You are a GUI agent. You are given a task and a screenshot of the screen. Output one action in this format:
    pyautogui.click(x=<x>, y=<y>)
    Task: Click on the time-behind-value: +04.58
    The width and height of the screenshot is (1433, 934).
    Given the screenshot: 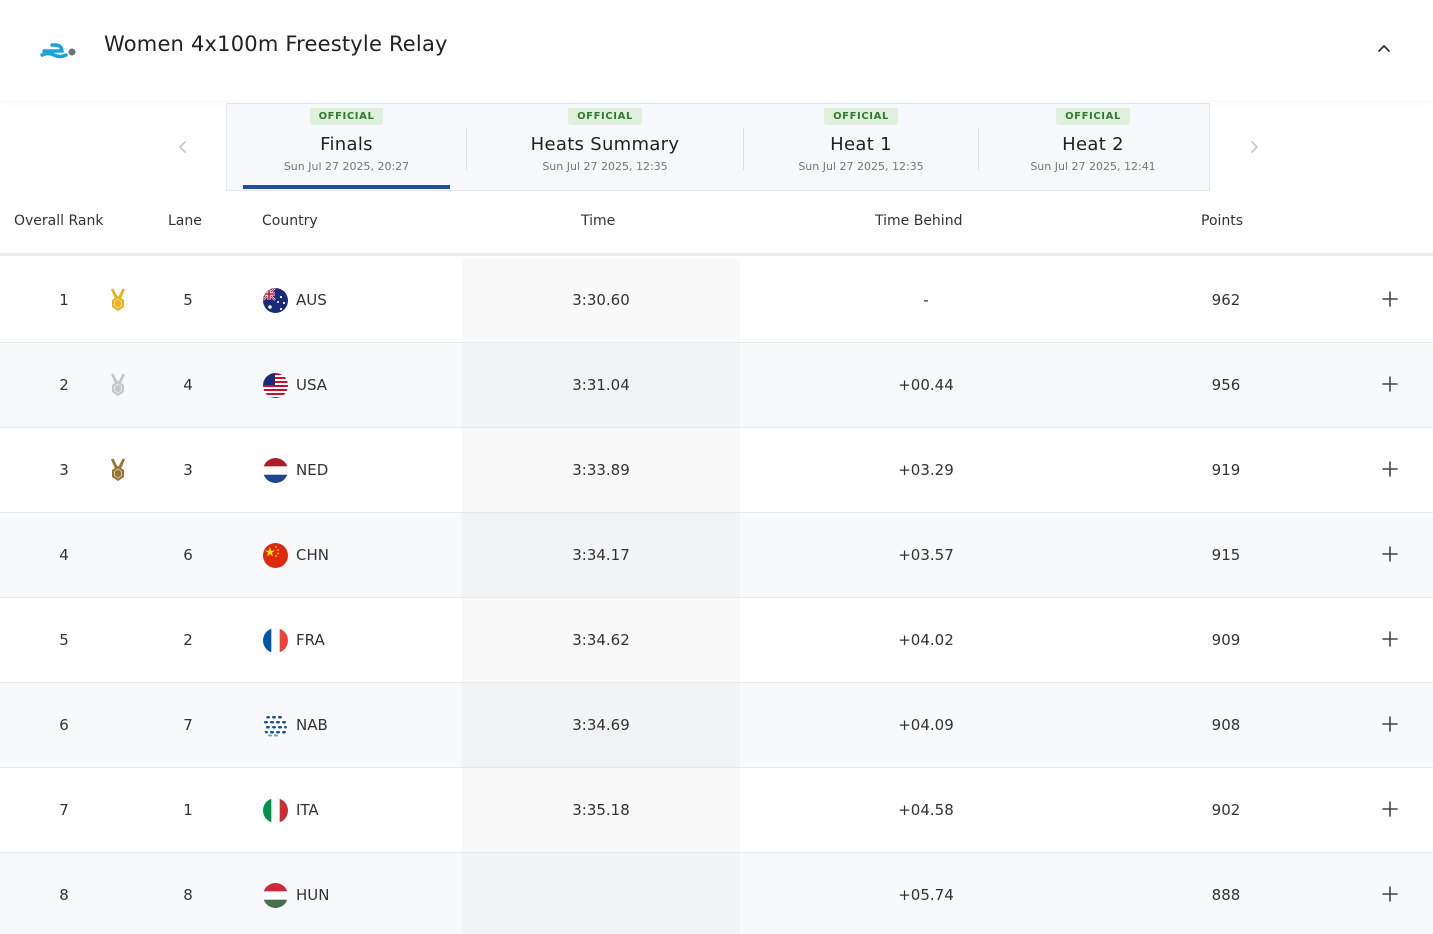 What is the action you would take?
    pyautogui.click(x=926, y=810)
    